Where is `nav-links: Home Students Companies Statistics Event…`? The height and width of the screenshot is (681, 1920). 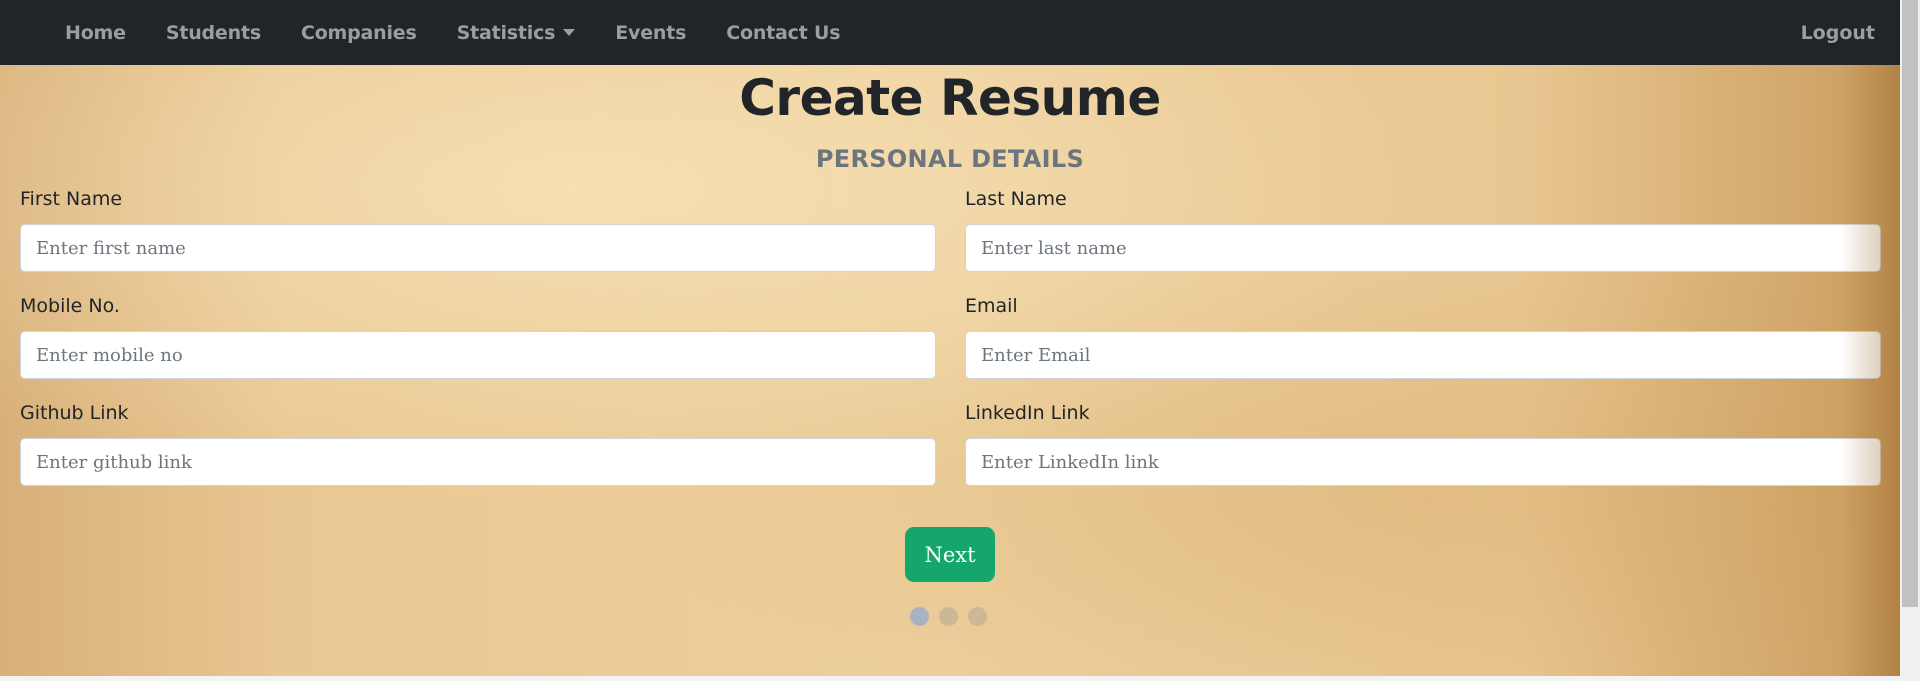 nav-links: Home Students Companies Statistics Event… is located at coordinates (452, 33).